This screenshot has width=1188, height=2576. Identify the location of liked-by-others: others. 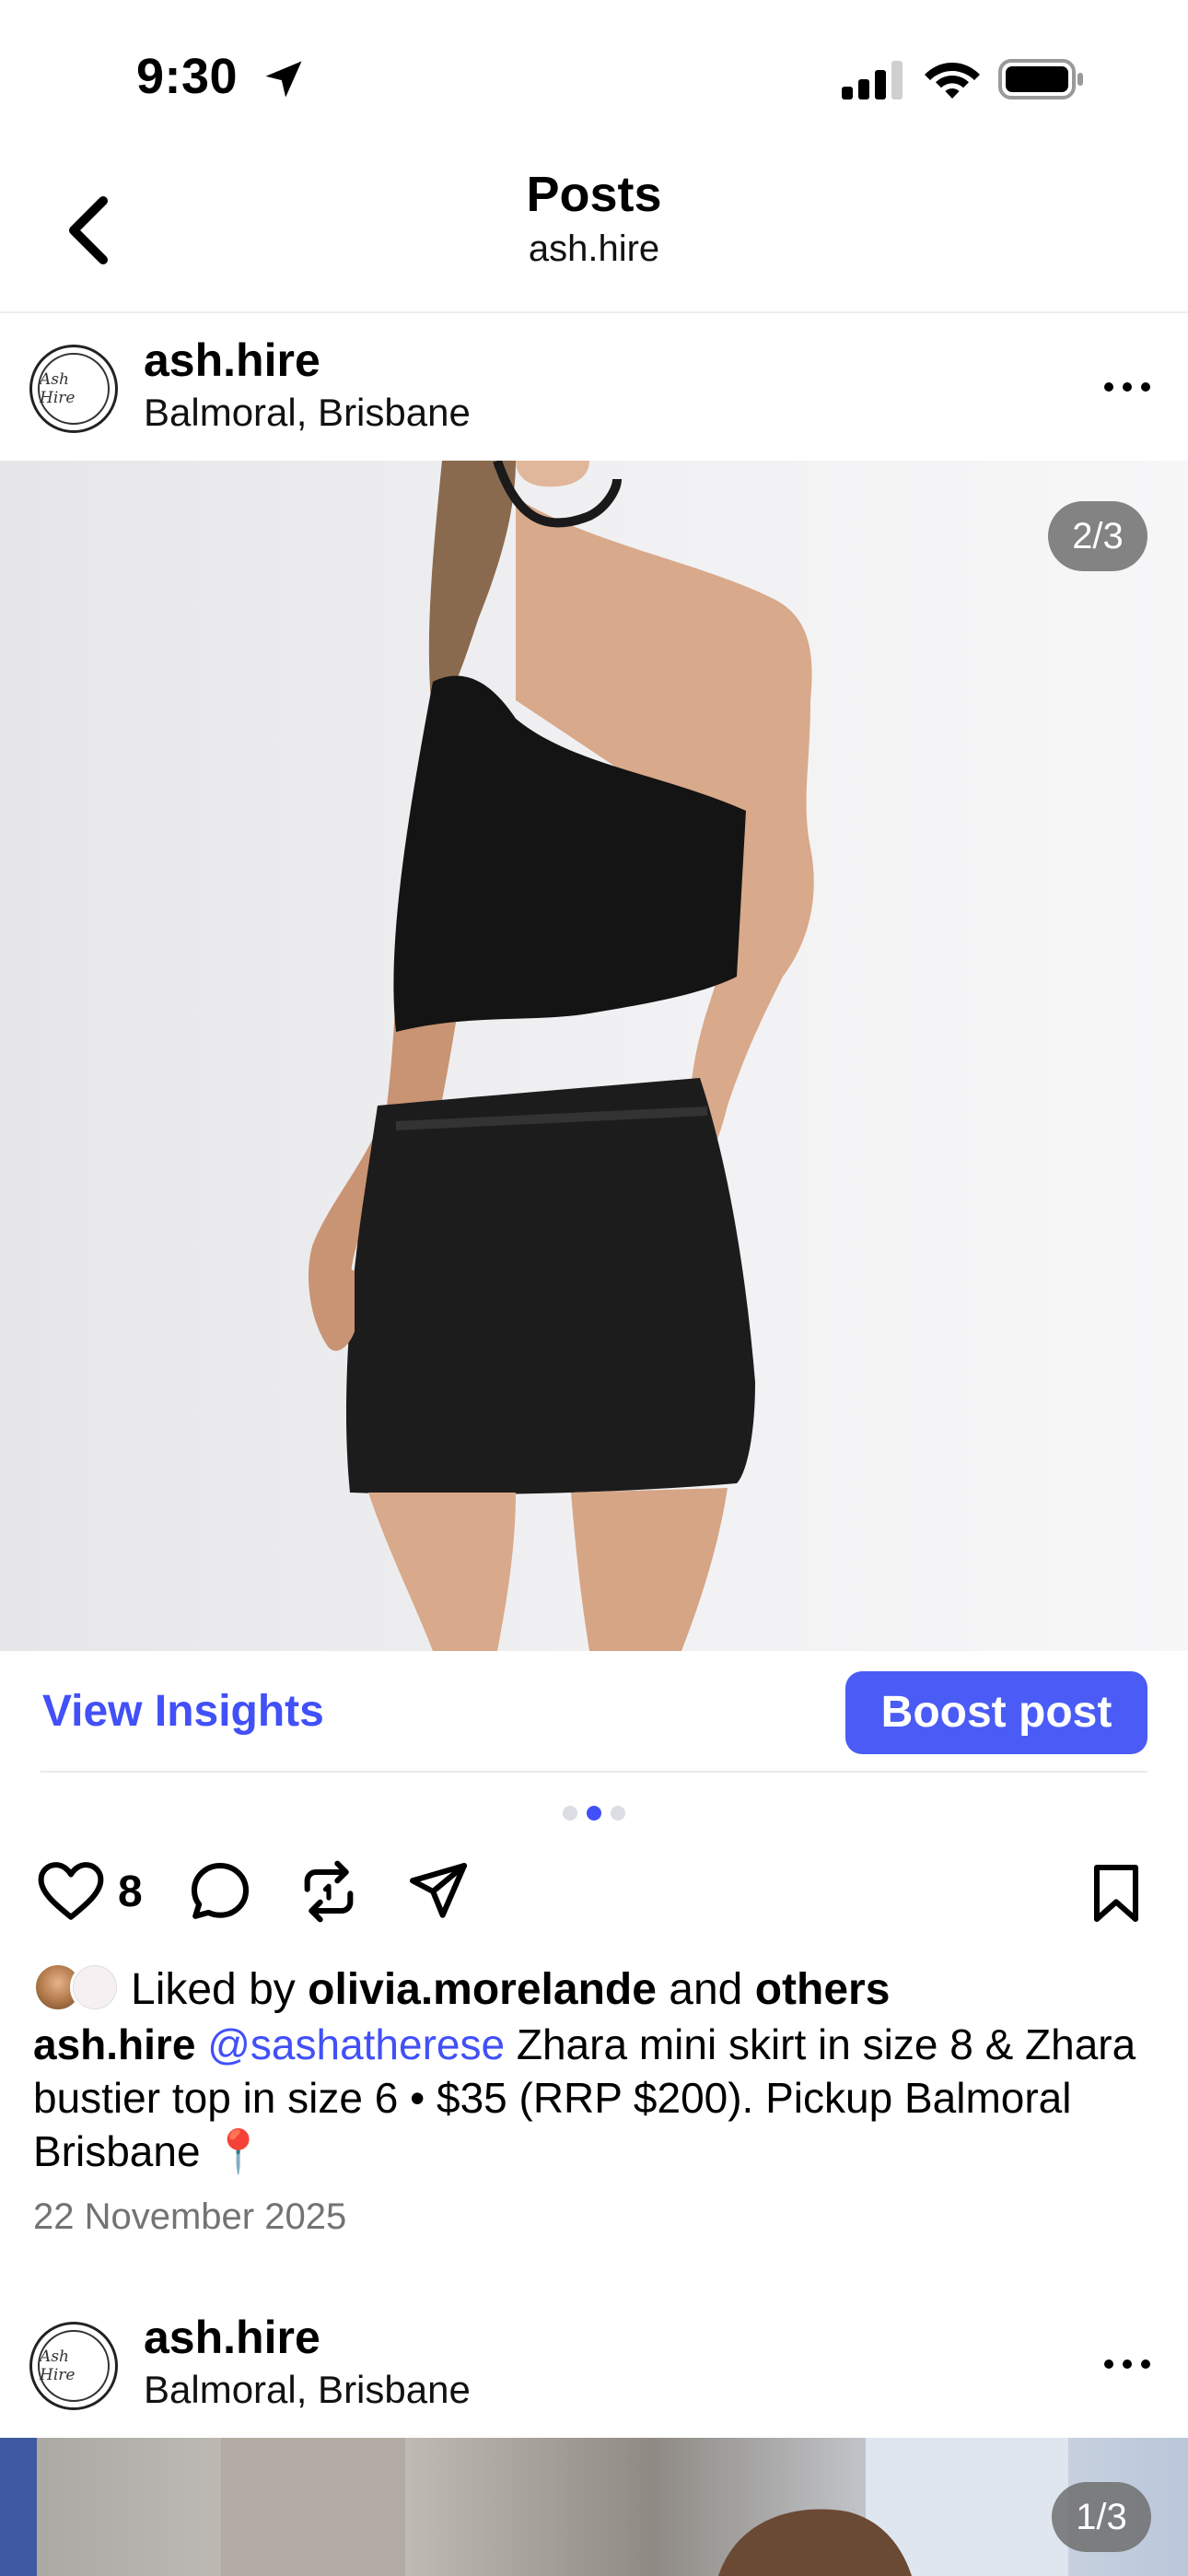
(823, 1989).